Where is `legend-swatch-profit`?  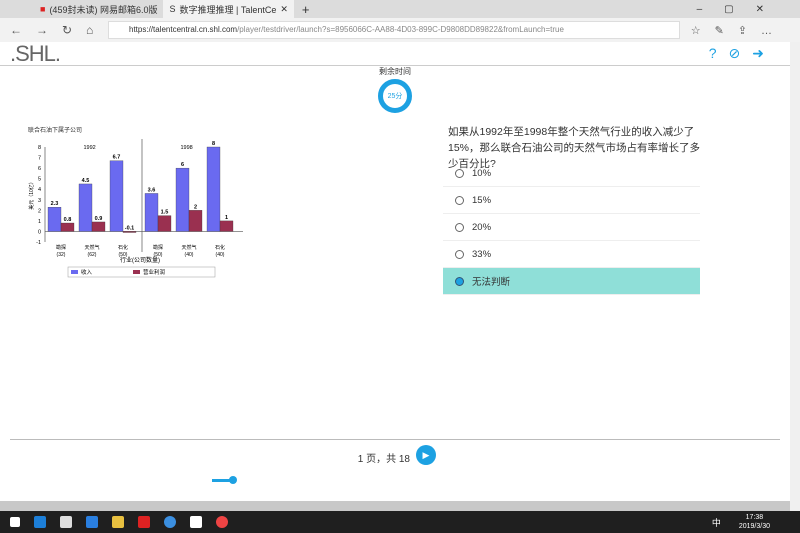 legend-swatch-profit is located at coordinates (136, 272).